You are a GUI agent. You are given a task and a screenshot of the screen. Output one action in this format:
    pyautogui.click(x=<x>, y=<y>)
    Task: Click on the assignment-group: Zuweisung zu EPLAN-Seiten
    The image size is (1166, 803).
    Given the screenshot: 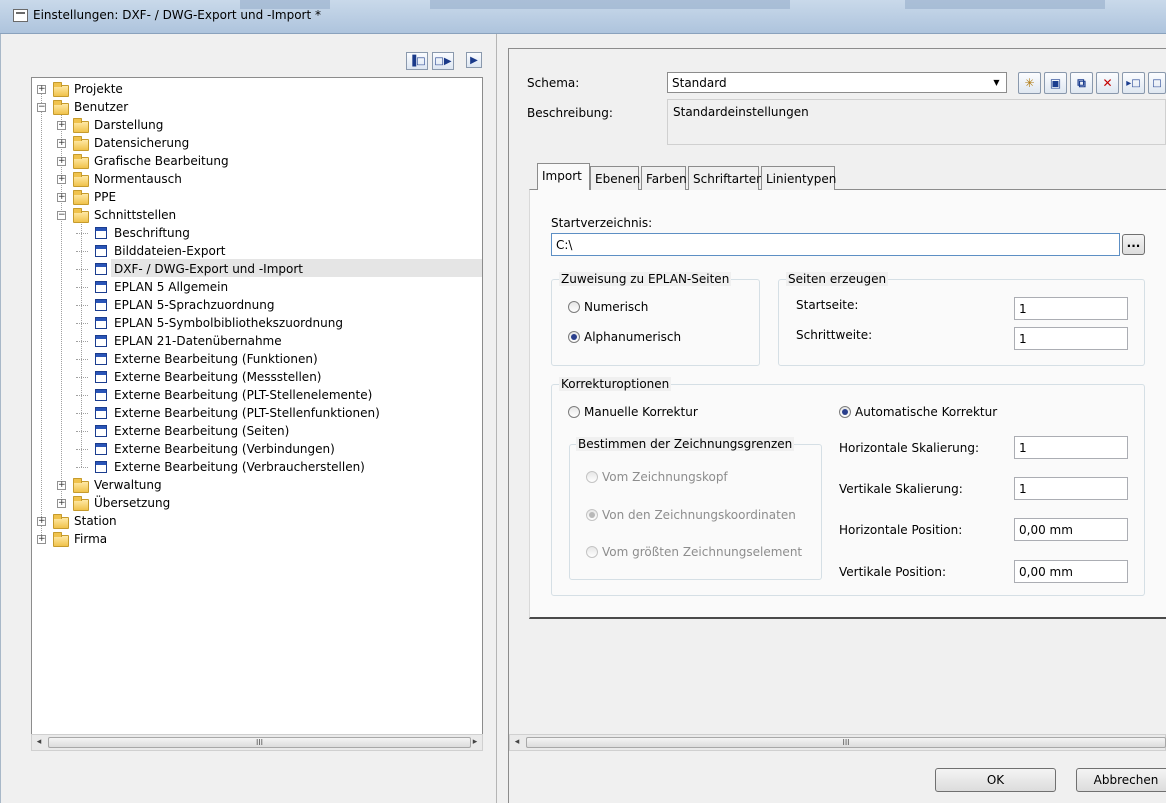 What is the action you would take?
    pyautogui.click(x=655, y=319)
    